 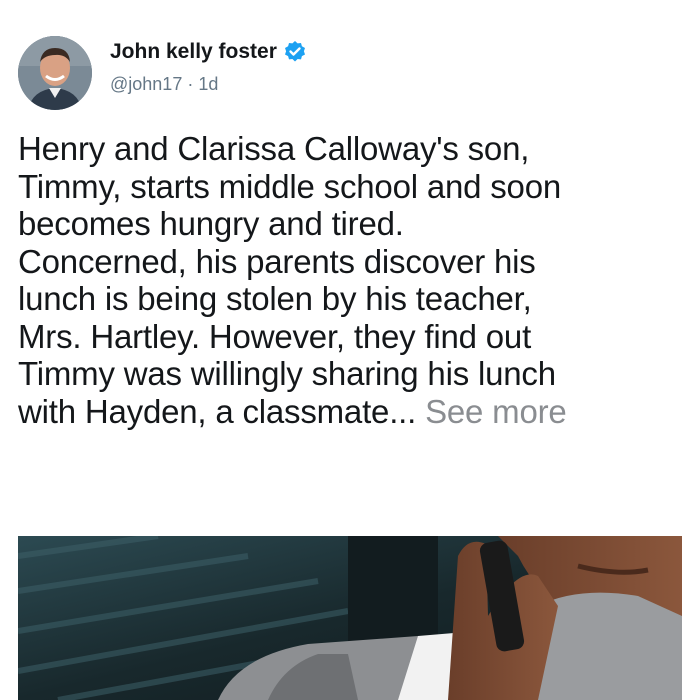 What do you see at coordinates (208, 84) in the screenshot?
I see `post-timestamp: 1d` at bounding box center [208, 84].